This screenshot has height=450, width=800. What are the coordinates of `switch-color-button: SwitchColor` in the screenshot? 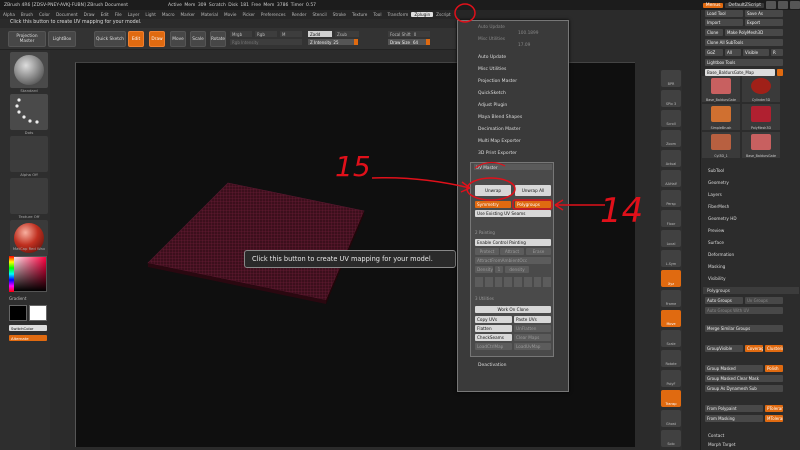 It's located at (28, 328).